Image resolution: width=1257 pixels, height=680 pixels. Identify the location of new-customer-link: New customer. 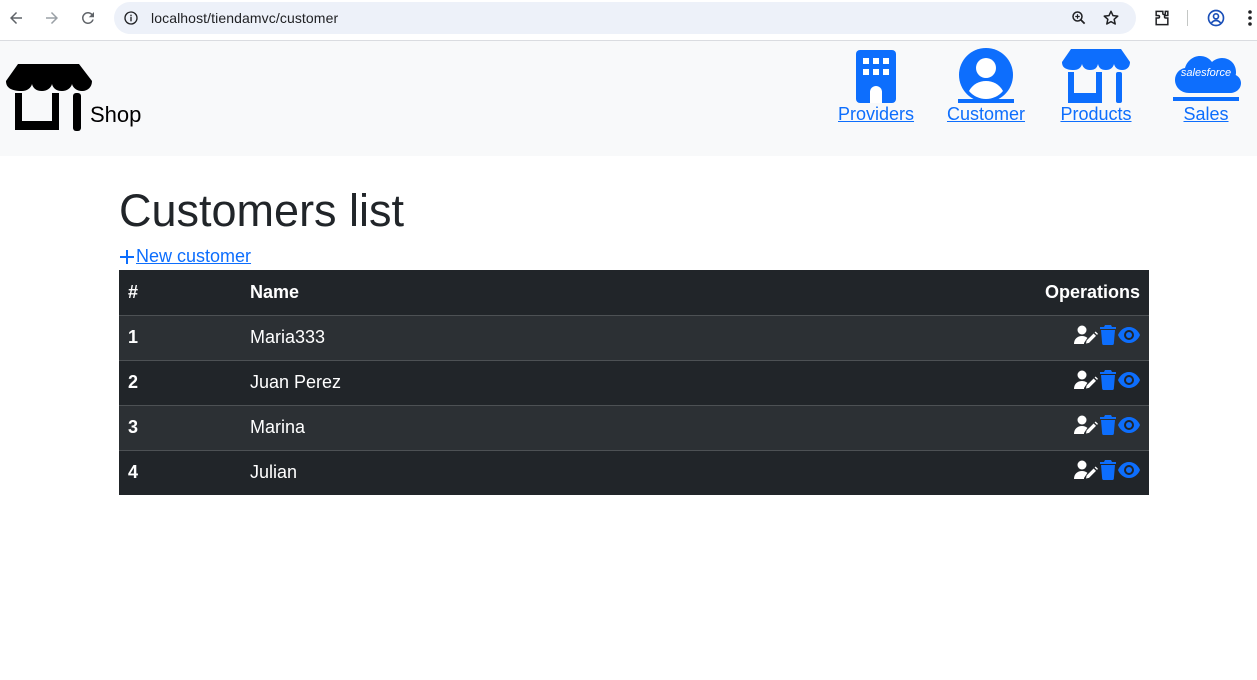
(185, 256).